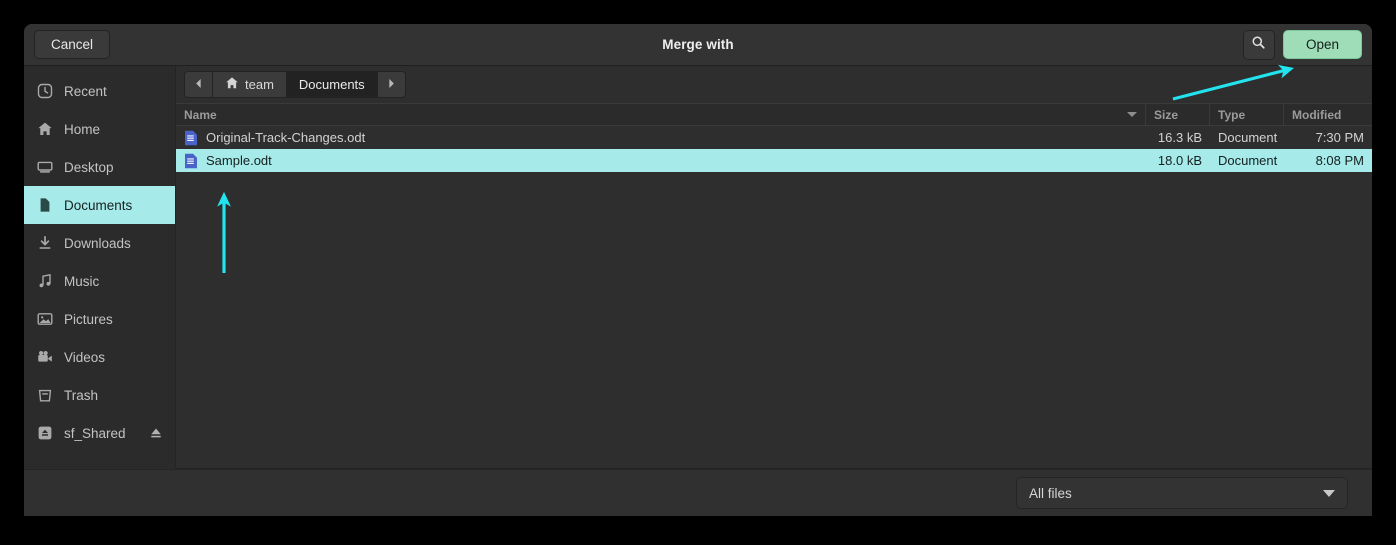  I want to click on table-row: Sample.odt 18.0 kB Document 8:08 PM, so click(774, 160).